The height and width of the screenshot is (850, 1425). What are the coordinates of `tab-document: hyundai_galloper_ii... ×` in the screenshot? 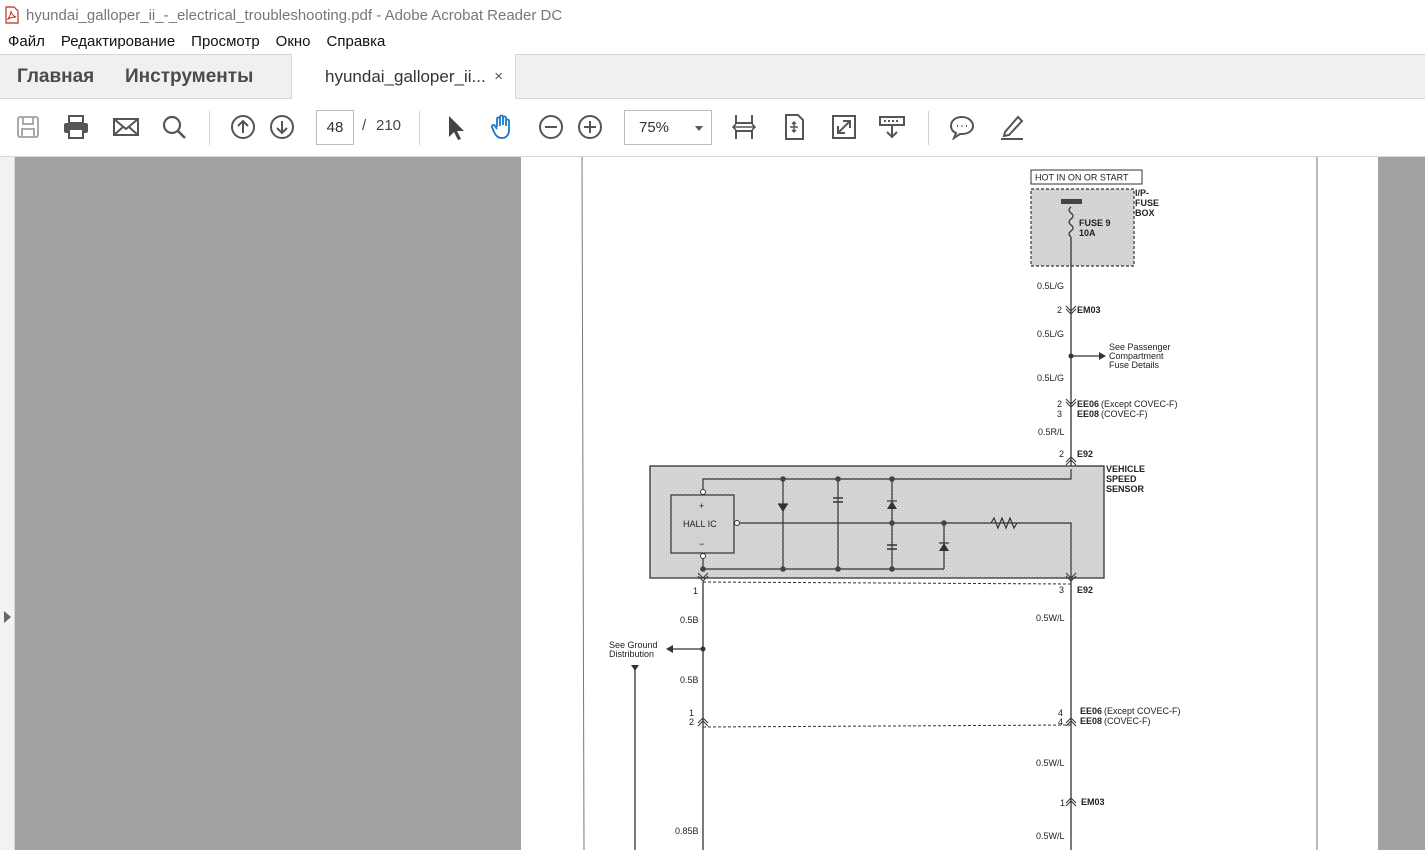 It's located at (403, 77).